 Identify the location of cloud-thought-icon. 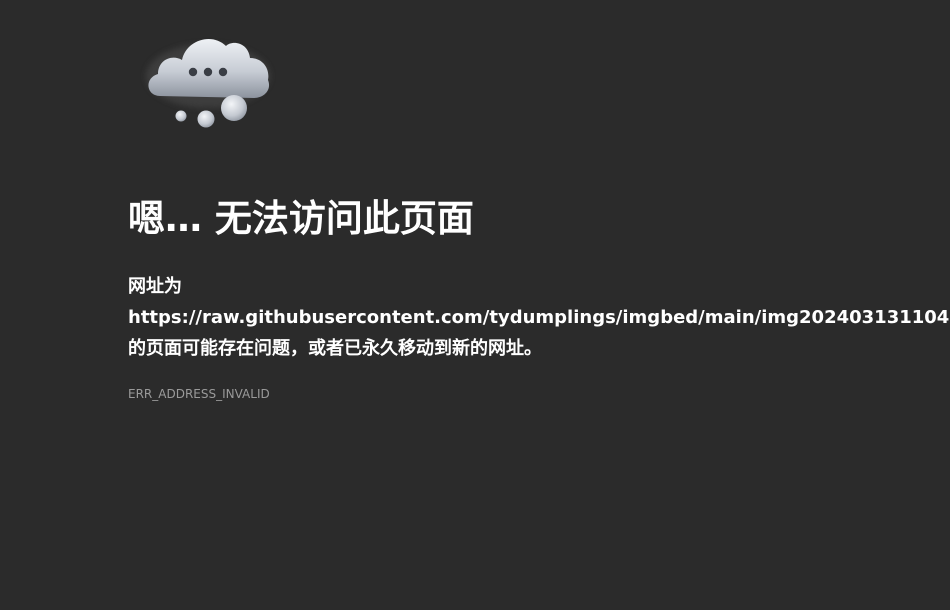
(208, 83).